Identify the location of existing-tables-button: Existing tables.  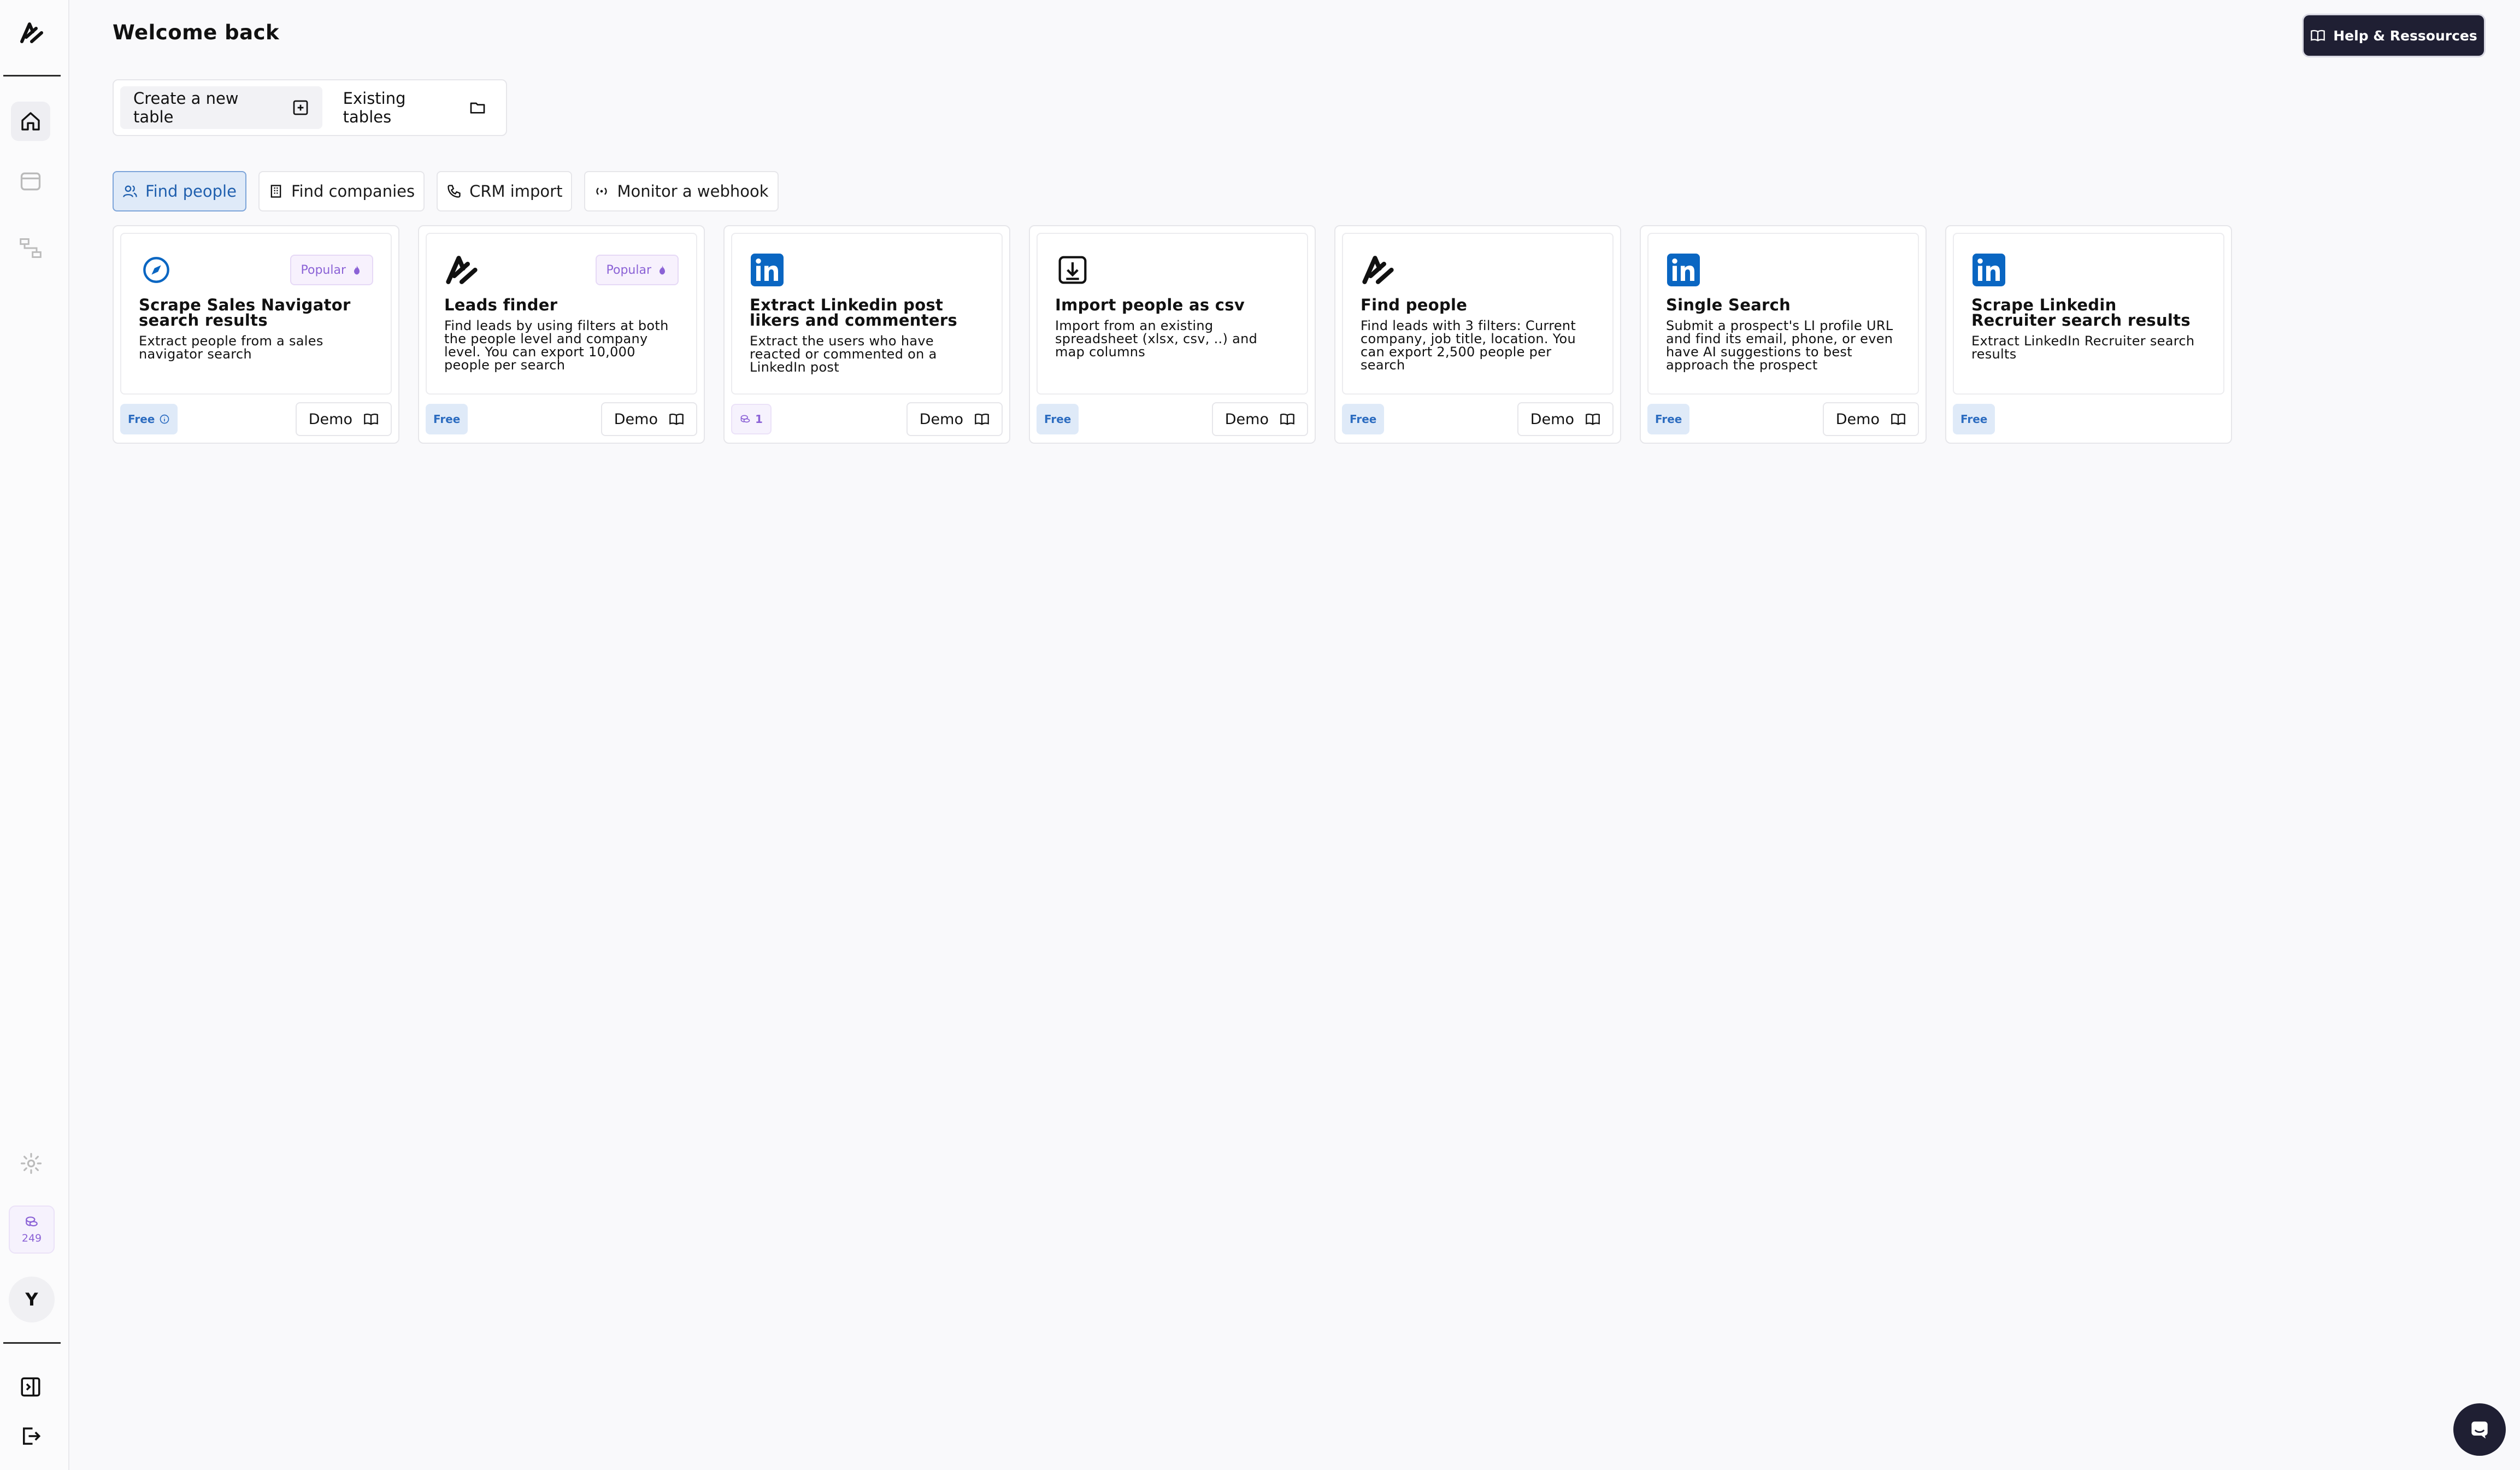
(415, 107).